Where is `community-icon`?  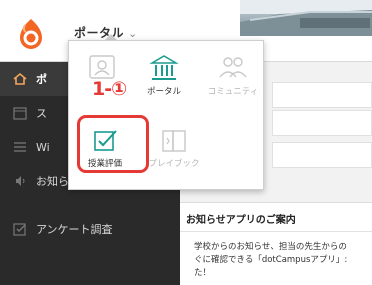
community-icon is located at coordinates (233, 68).